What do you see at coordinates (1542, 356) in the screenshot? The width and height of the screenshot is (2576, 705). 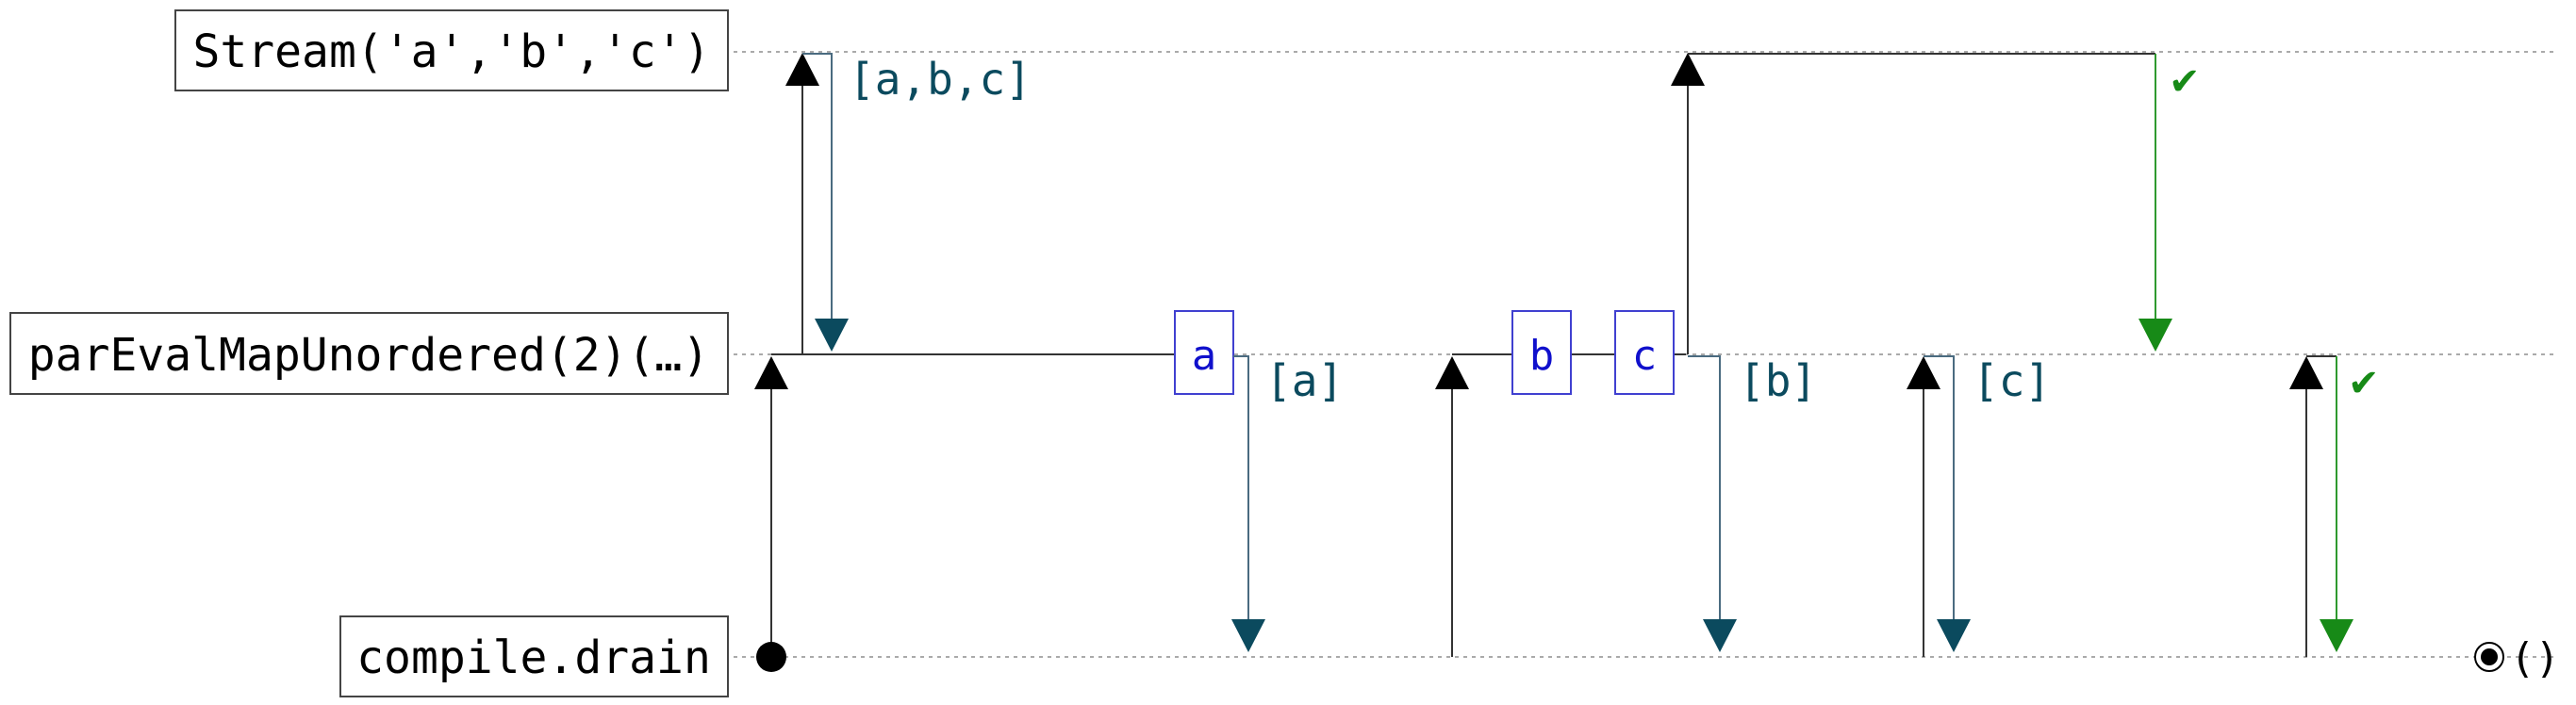 I see `element-b-label: b` at bounding box center [1542, 356].